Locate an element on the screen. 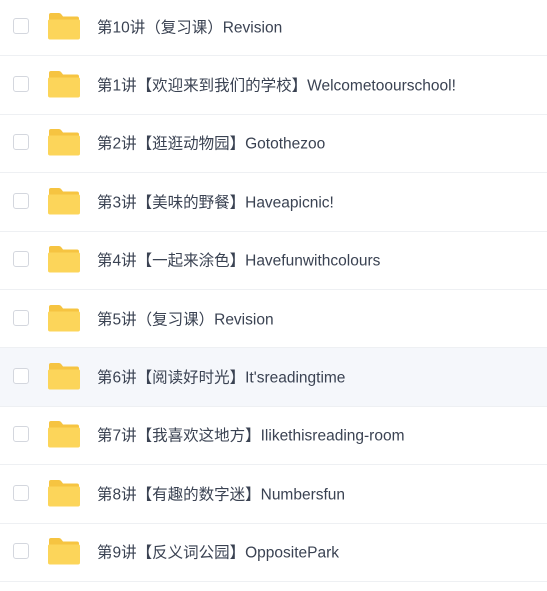  list-item: 第10讲（复习课）Revision is located at coordinates (273, 28).